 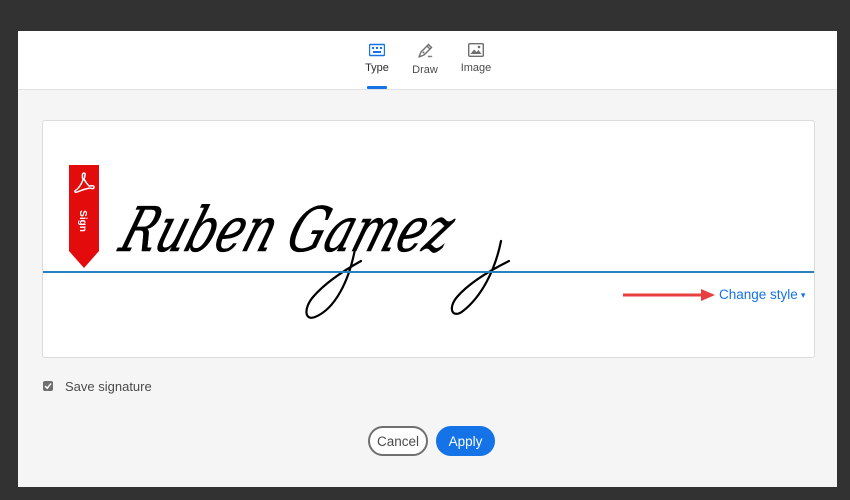 I want to click on change-style-label: Change style, so click(x=758, y=294).